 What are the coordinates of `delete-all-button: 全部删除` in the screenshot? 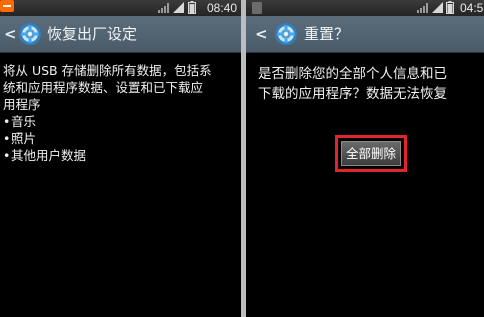 It's located at (371, 153).